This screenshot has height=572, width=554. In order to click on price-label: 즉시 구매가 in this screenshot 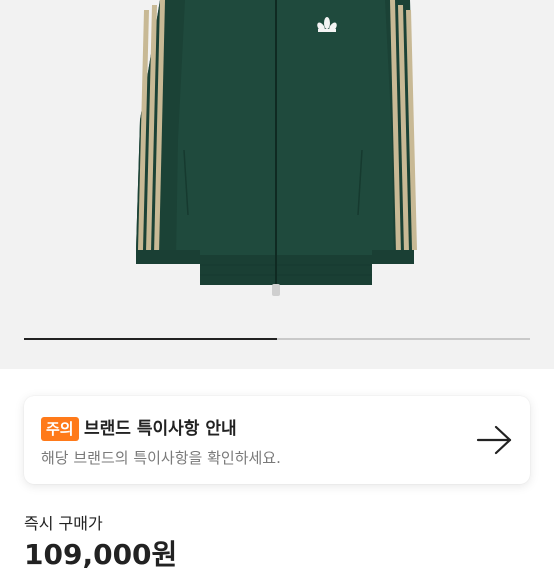, I will do `click(63, 523)`.